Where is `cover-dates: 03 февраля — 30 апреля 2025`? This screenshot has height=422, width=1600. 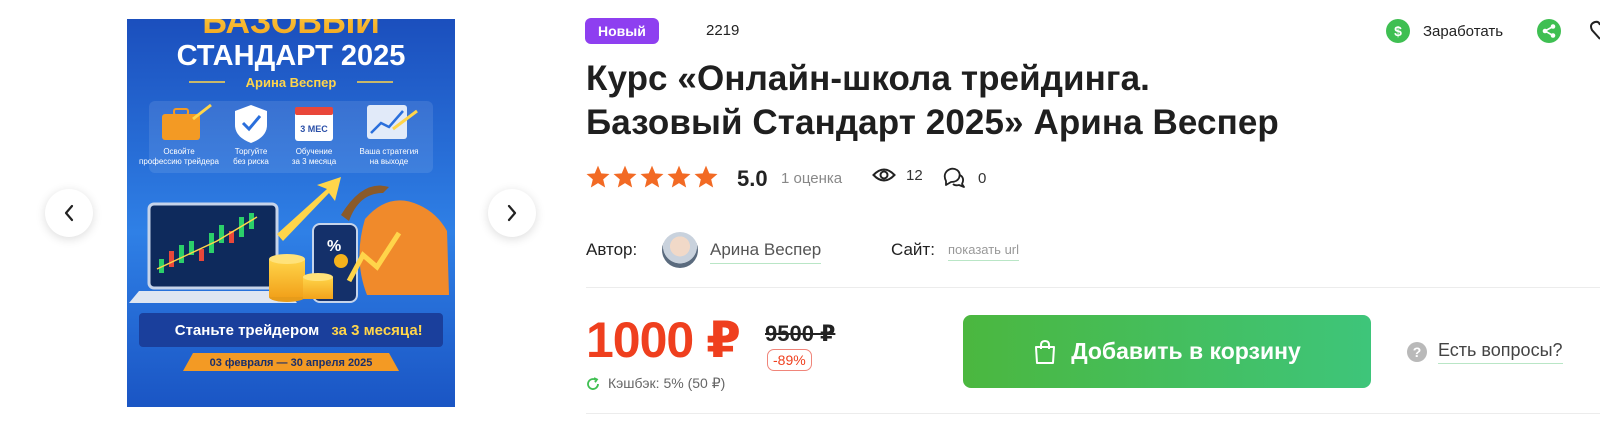
cover-dates: 03 февраля — 30 апреля 2025 is located at coordinates (291, 363).